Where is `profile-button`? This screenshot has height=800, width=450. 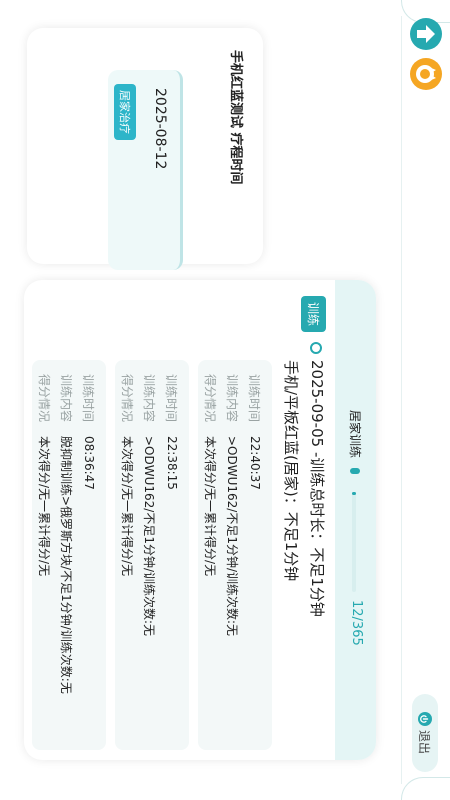
profile-button is located at coordinates (426, 74).